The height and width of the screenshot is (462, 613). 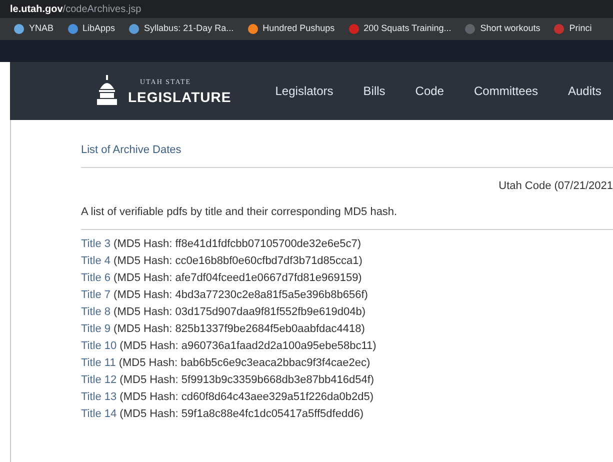 I want to click on hash-text: (MD5 Hash: 59f1a8c88e4fc1dc05417a5ff5dfedd6), so click(x=242, y=414).